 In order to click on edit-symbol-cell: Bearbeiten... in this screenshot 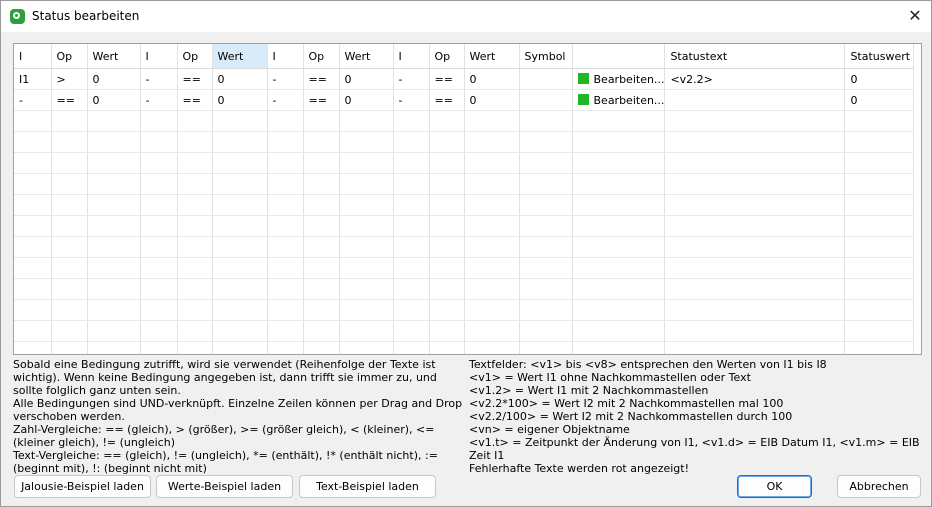, I will do `click(619, 100)`.